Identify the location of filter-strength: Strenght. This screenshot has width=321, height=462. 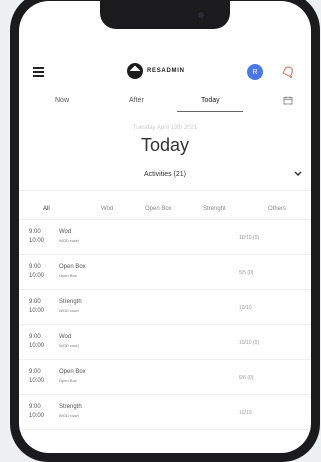
(214, 209).